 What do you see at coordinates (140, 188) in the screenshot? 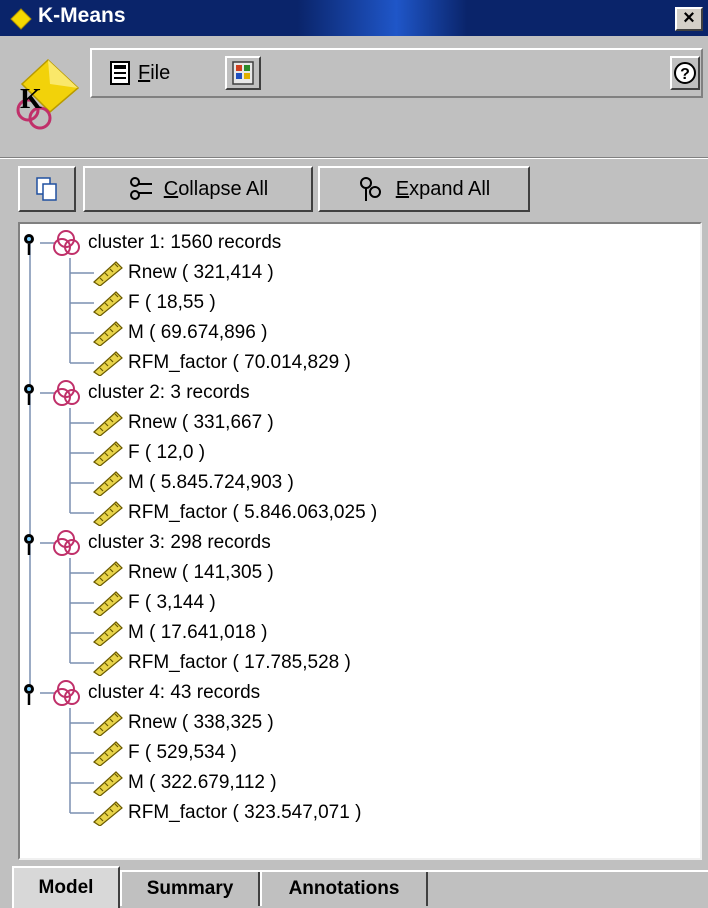
I see `collapse-icon` at bounding box center [140, 188].